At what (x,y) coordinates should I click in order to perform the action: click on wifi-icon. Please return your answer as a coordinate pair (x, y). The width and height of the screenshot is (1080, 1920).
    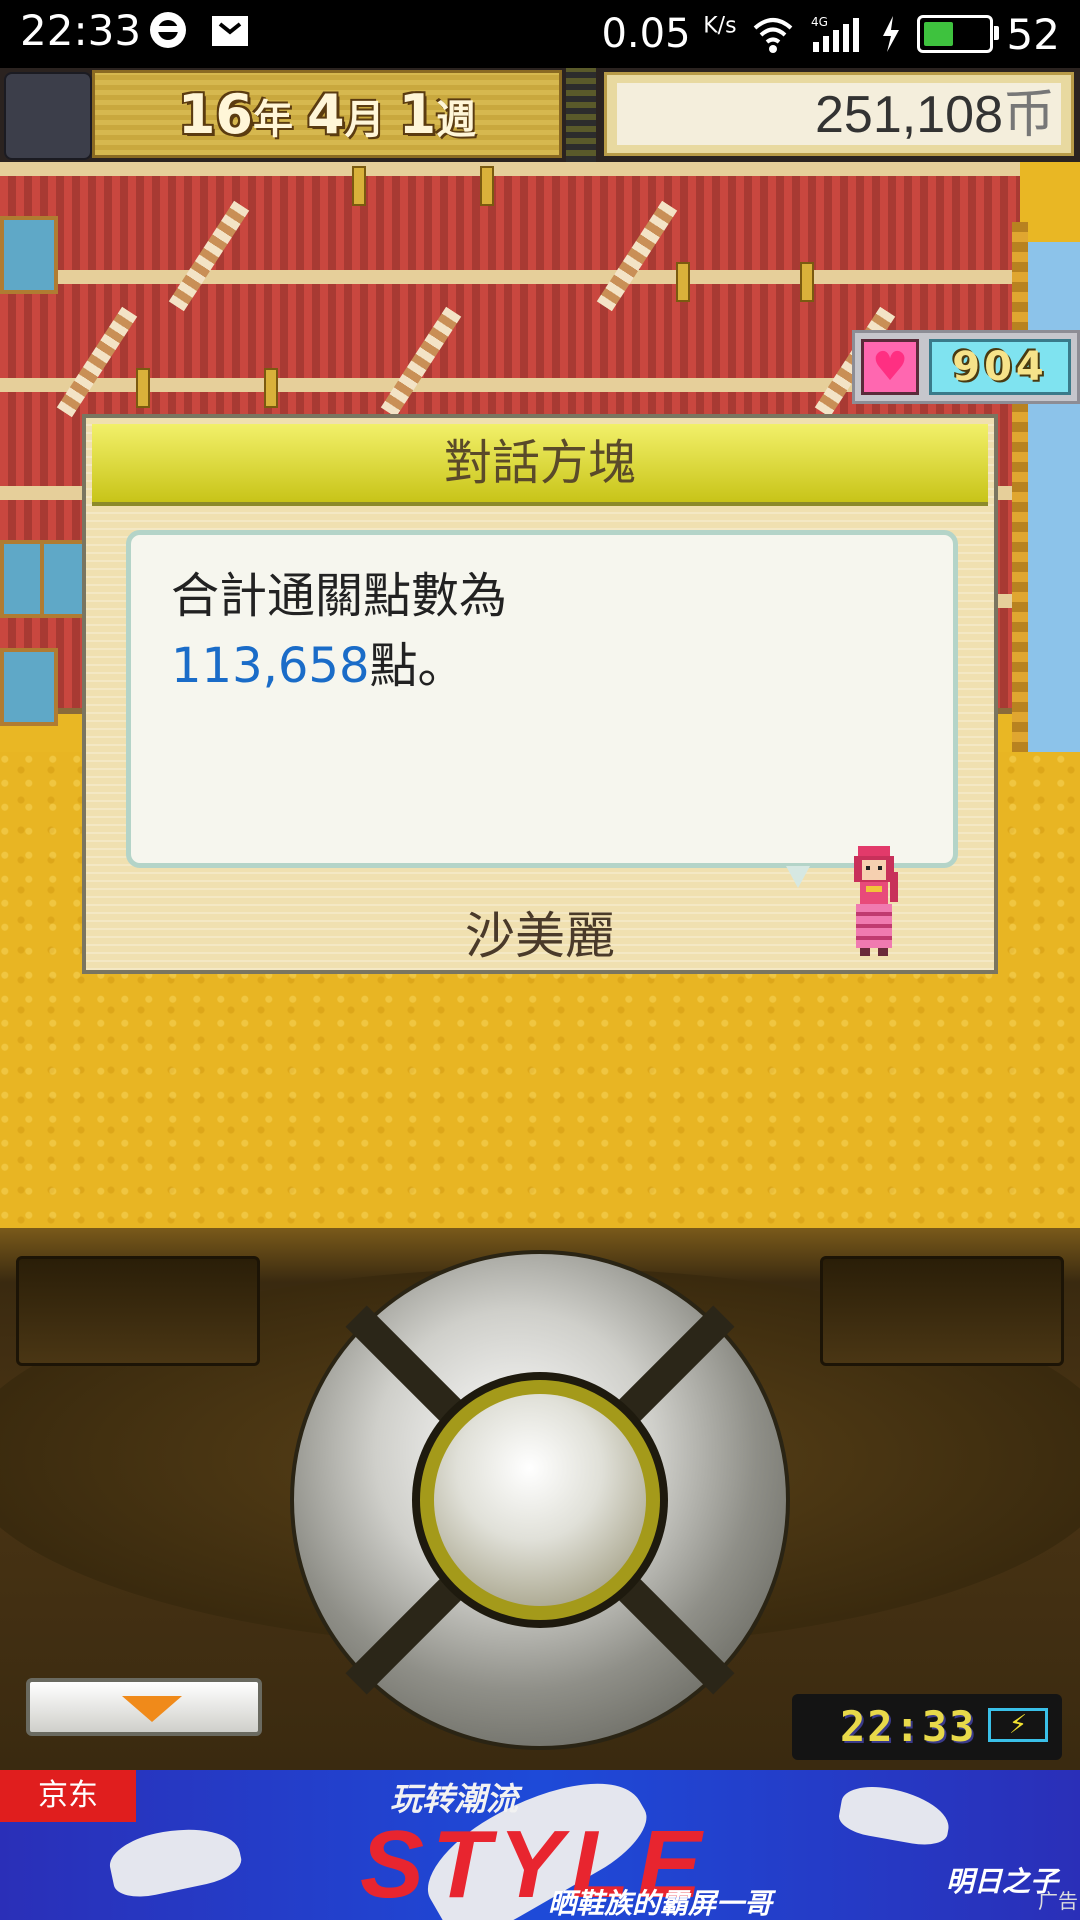
    Looking at the image, I should click on (772, 35).